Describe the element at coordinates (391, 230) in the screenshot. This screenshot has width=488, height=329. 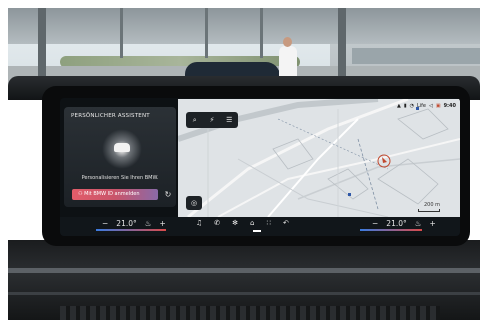
I see `temp-indicator-right` at that location.